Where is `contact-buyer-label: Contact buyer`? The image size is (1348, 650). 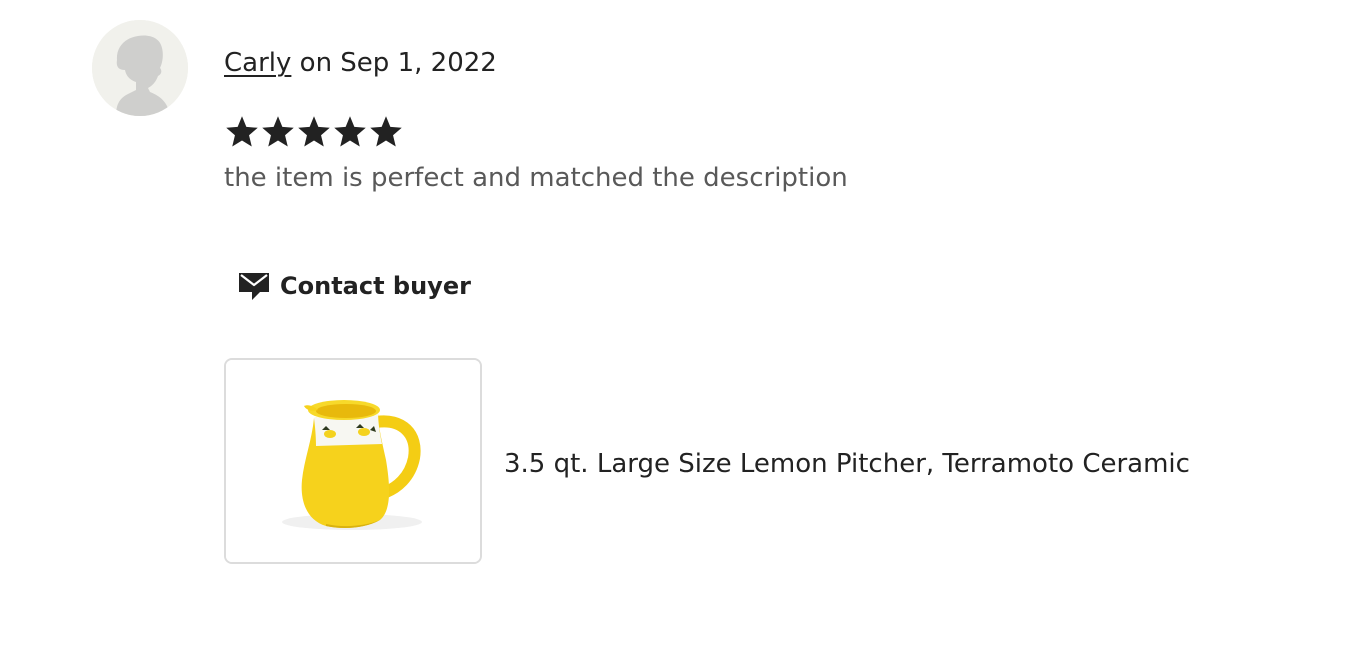 contact-buyer-label: Contact buyer is located at coordinates (375, 286).